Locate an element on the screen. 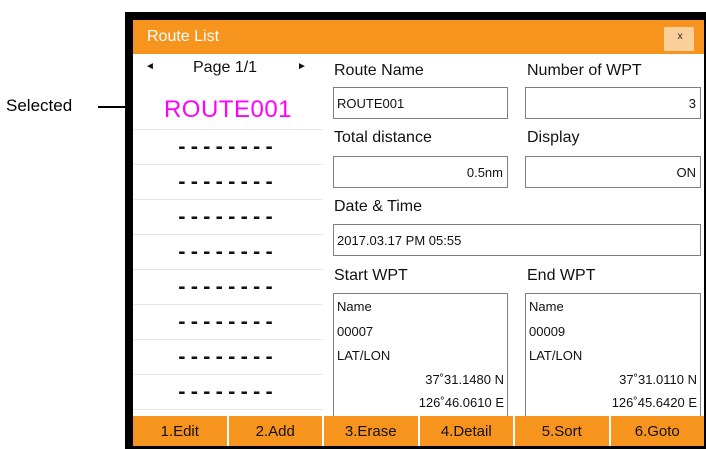  pager: ◄ Page 1/1 ► is located at coordinates (228, 68).